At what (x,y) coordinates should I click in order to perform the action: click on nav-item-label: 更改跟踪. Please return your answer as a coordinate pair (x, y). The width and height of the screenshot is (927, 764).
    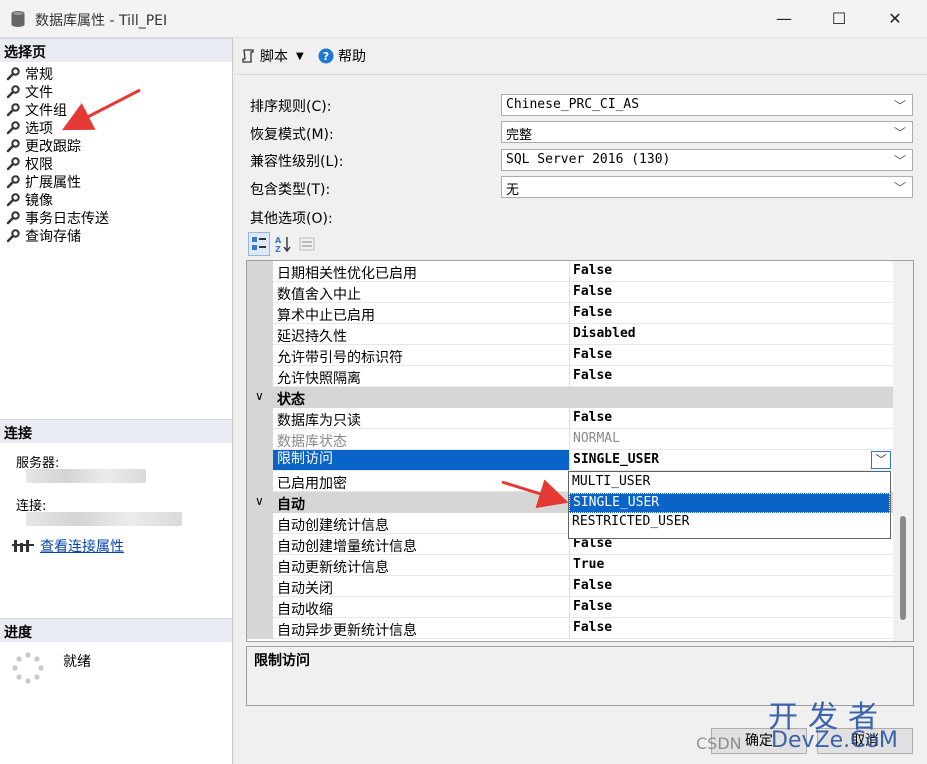
    Looking at the image, I should click on (53, 147).